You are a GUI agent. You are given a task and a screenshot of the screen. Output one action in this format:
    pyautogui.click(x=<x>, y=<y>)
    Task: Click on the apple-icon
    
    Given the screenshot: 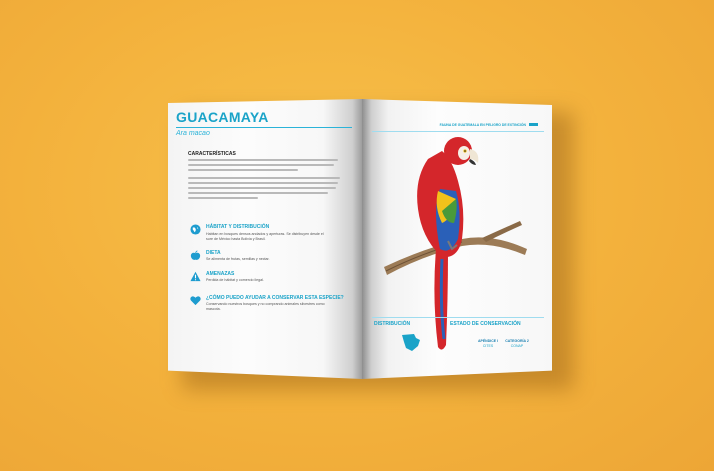 What is the action you would take?
    pyautogui.click(x=195, y=255)
    